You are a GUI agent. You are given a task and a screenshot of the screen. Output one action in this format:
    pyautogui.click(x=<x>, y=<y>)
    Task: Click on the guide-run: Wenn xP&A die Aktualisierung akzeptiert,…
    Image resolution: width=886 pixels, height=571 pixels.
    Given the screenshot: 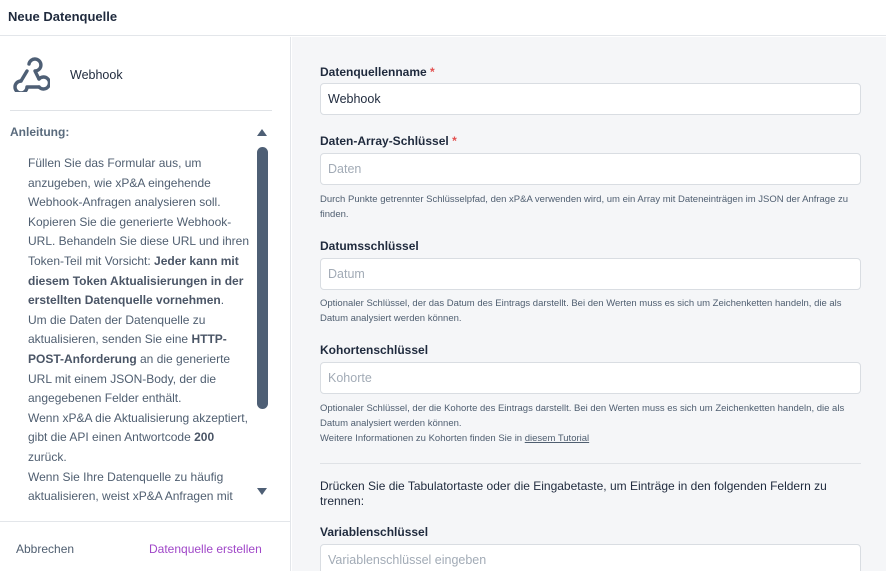 What is the action you would take?
    pyautogui.click(x=138, y=427)
    